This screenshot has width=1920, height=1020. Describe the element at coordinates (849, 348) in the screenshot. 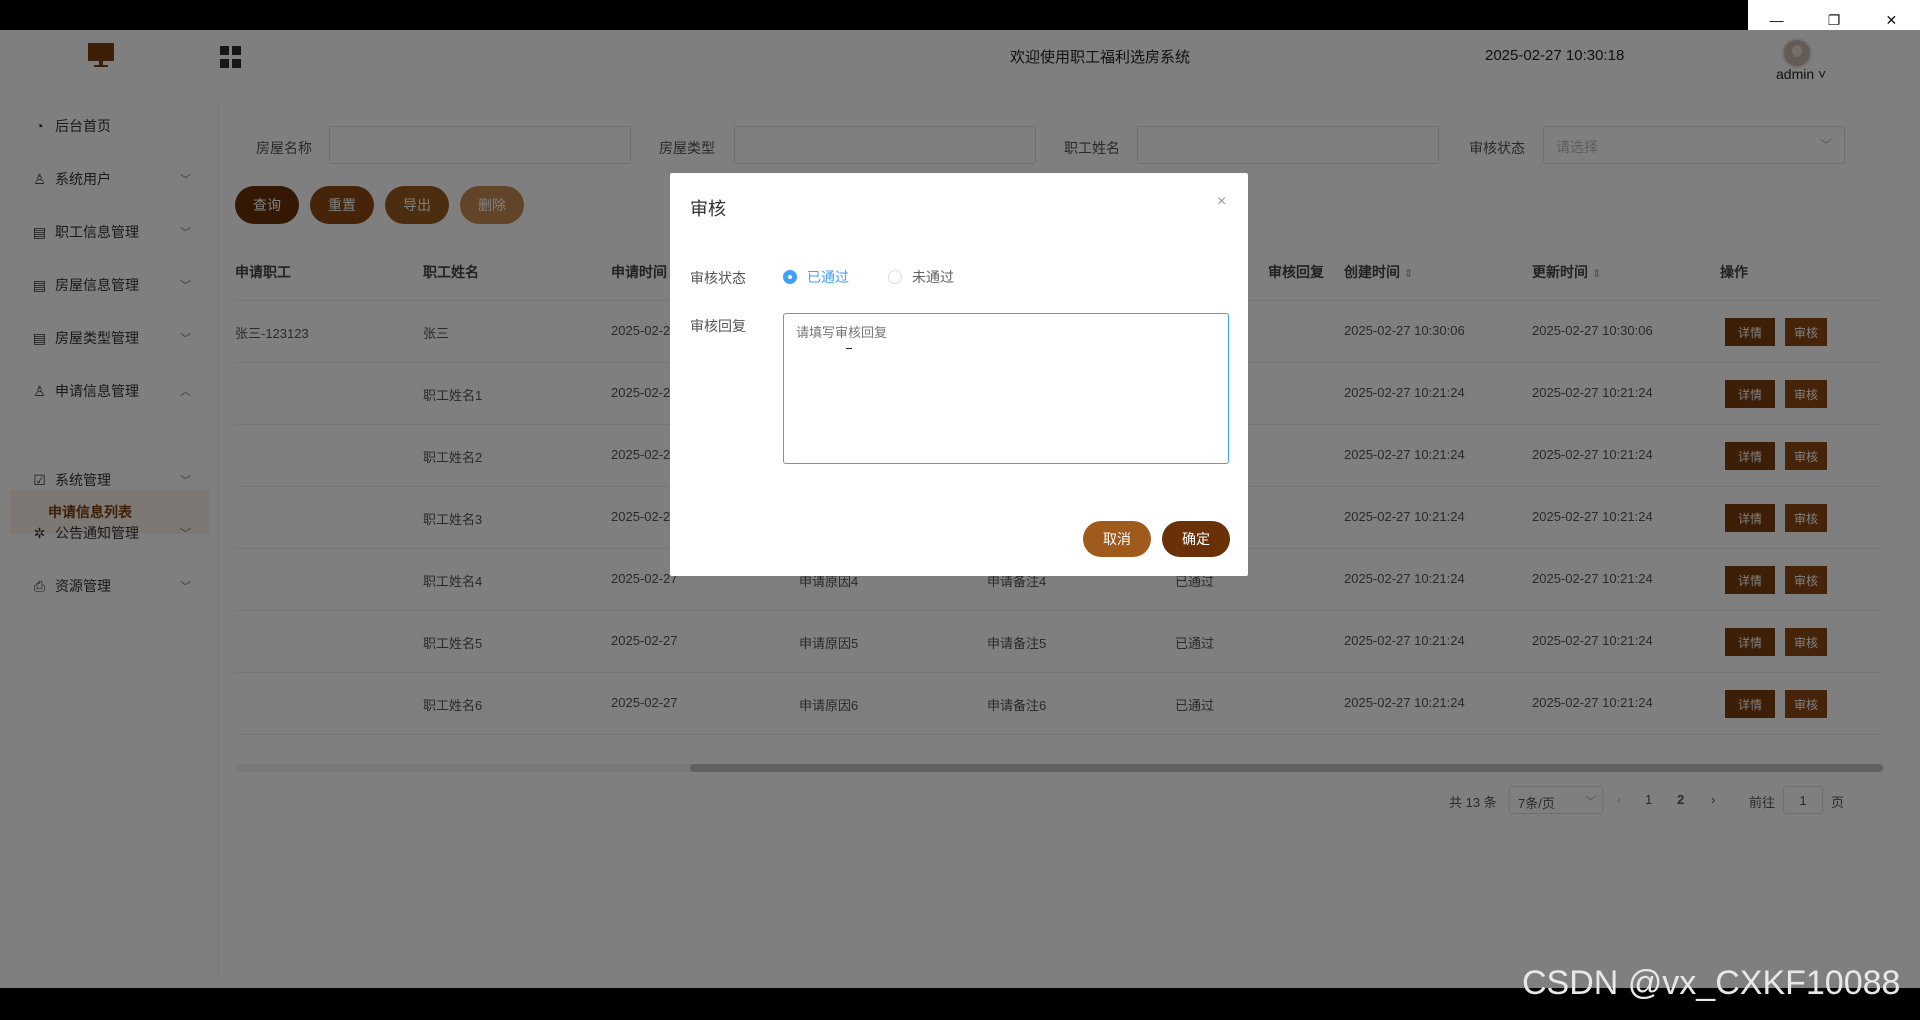

I see `text-cursor` at that location.